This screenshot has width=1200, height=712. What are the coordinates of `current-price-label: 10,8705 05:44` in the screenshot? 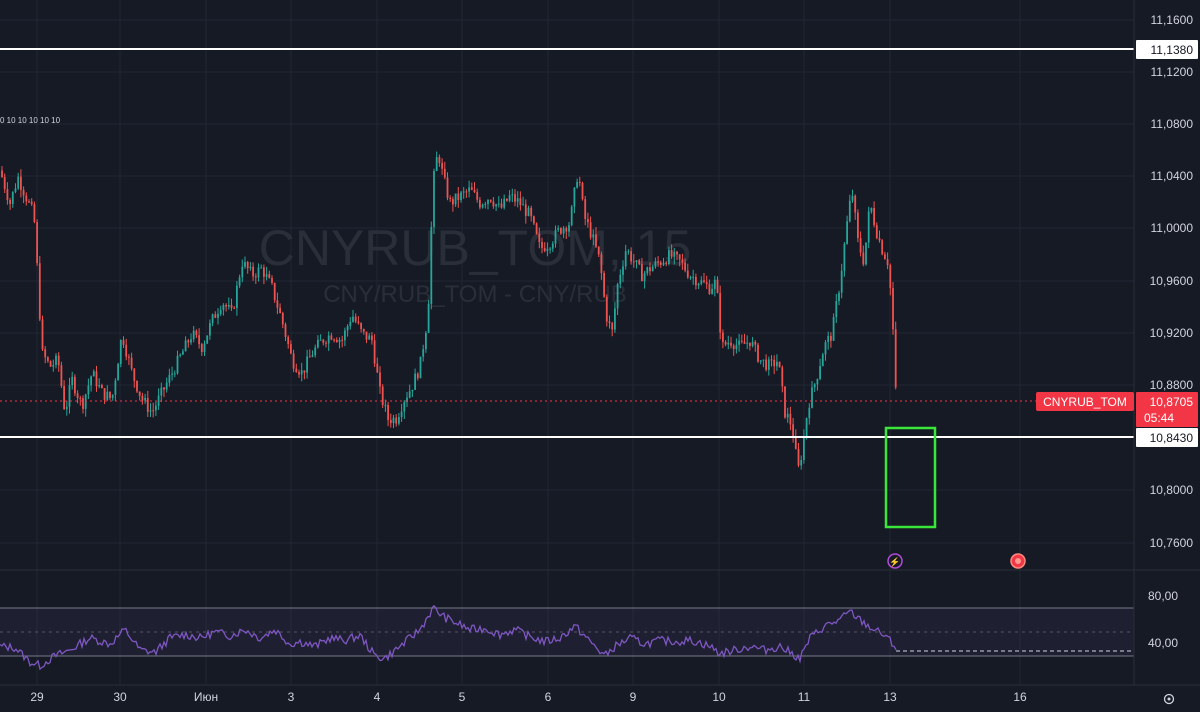 It's located at (1167, 409).